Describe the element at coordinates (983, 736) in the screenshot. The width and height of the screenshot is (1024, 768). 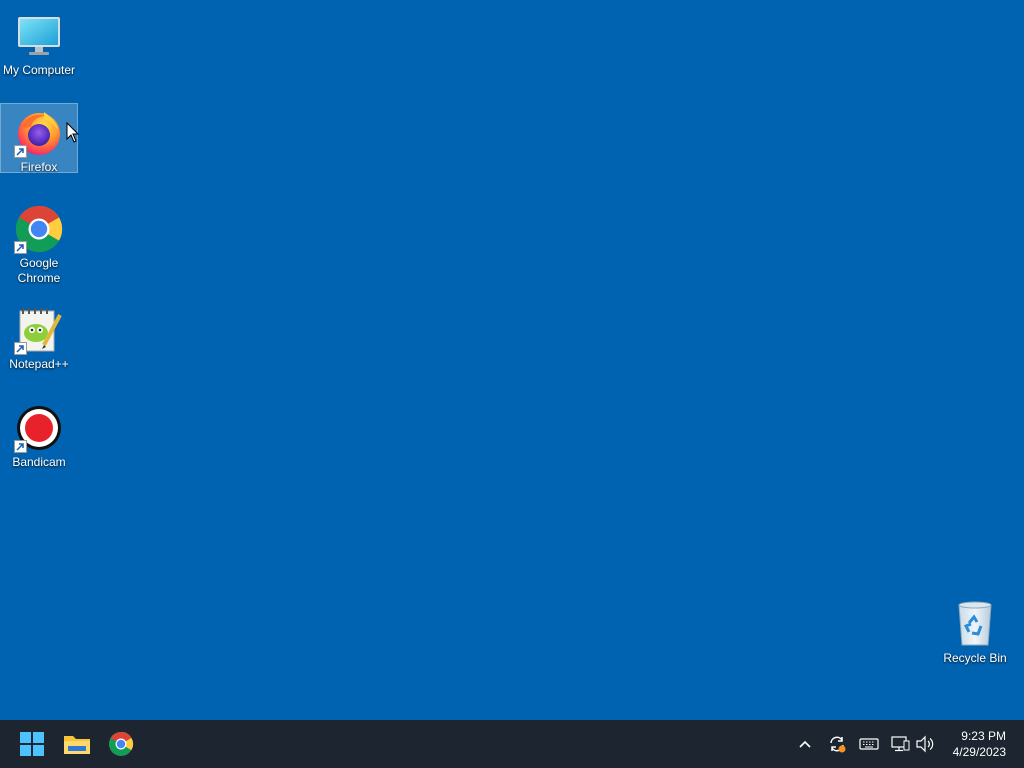
I see `clock-time: 9:23 PM` at that location.